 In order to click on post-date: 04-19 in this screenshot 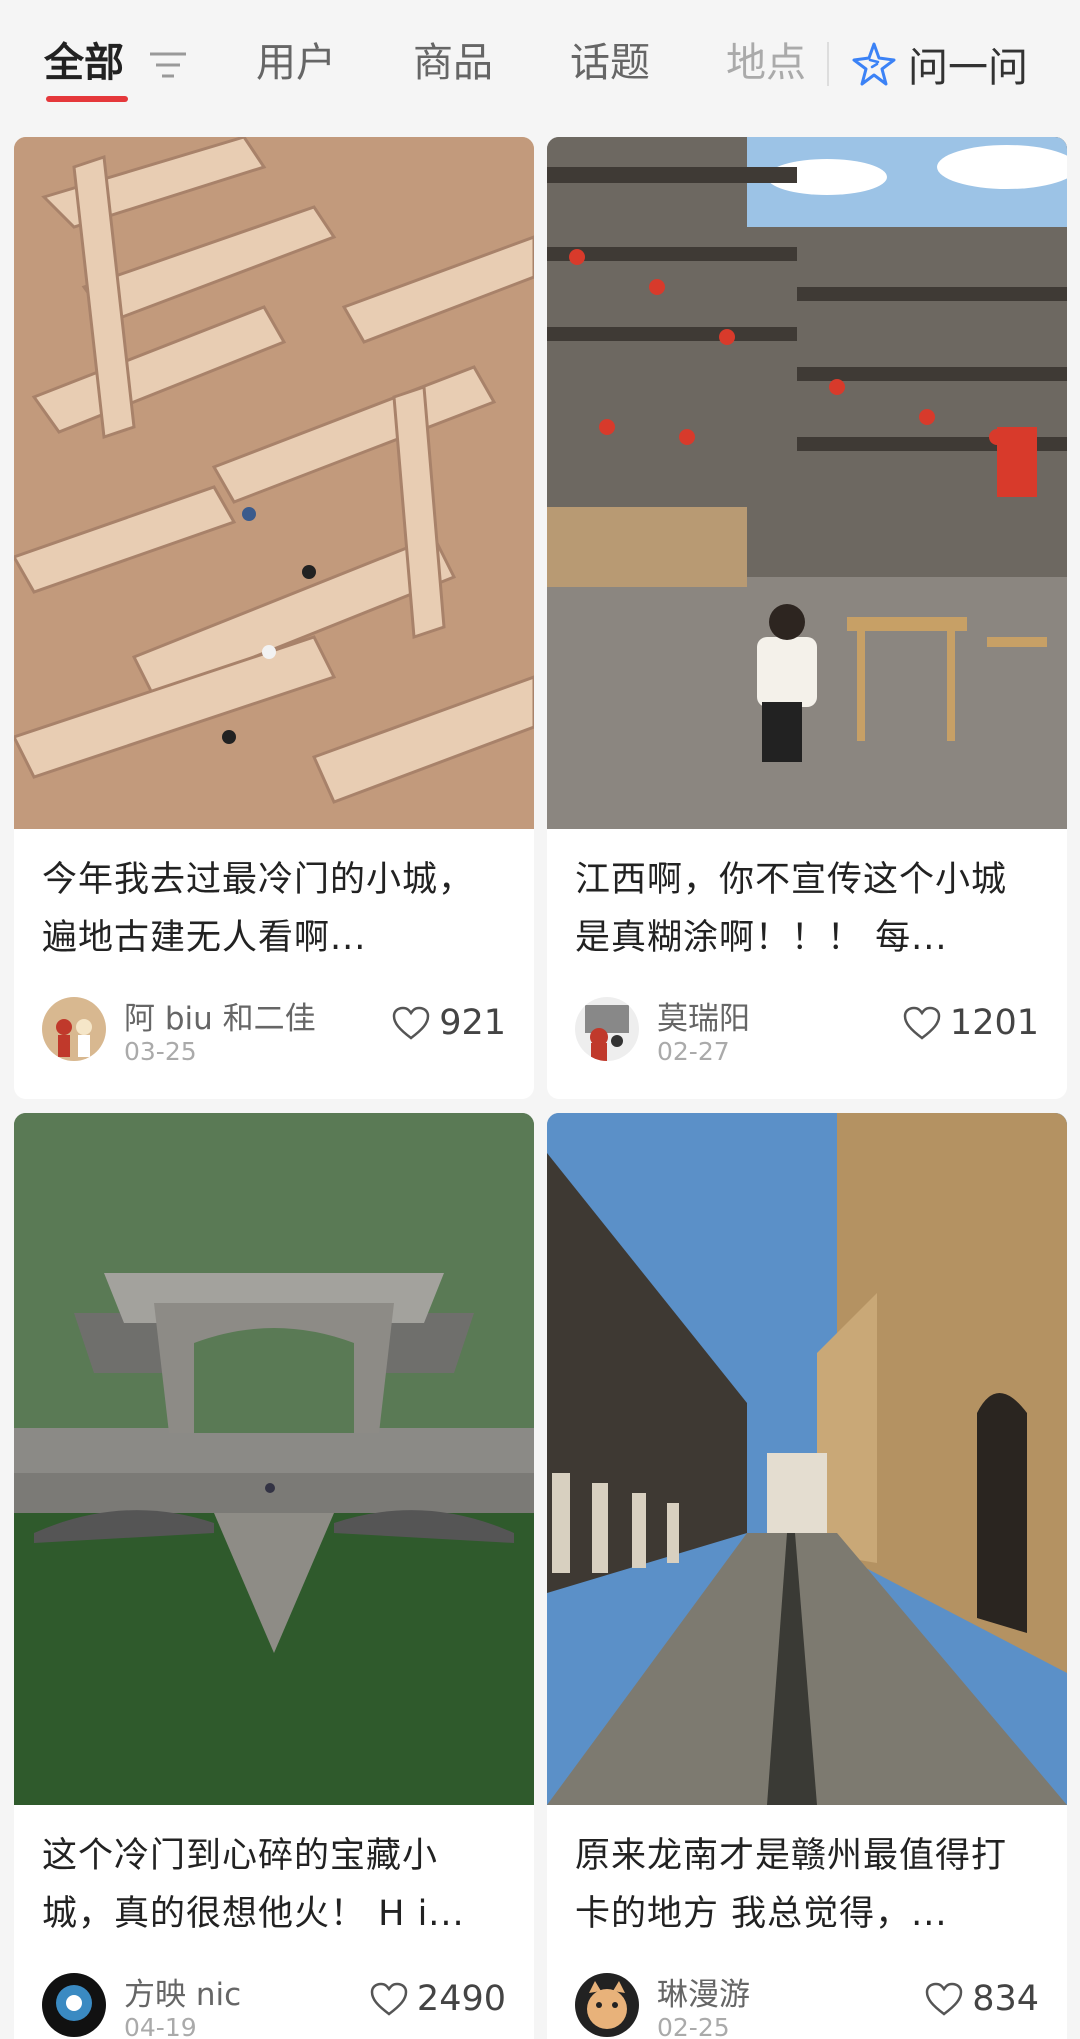, I will do `click(160, 2026)`.